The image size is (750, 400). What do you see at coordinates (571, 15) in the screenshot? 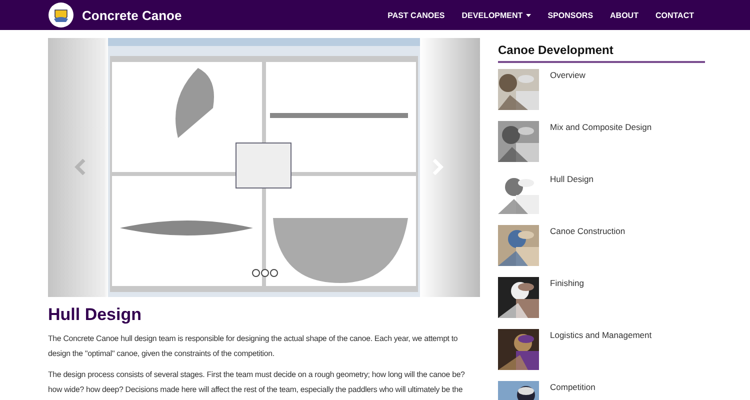
I see `nav-link: SPONSORS` at bounding box center [571, 15].